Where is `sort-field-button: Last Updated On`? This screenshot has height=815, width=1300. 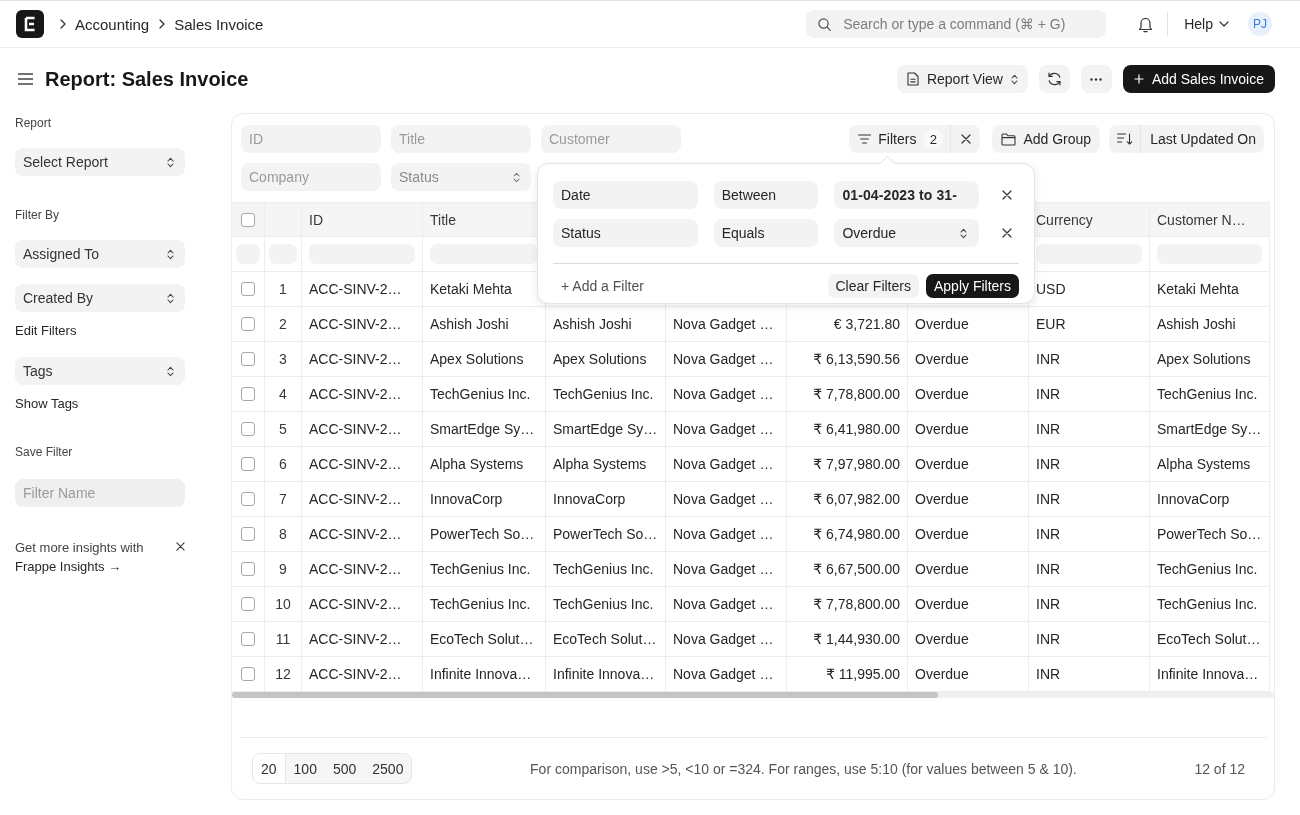 sort-field-button: Last Updated On is located at coordinates (1202, 139).